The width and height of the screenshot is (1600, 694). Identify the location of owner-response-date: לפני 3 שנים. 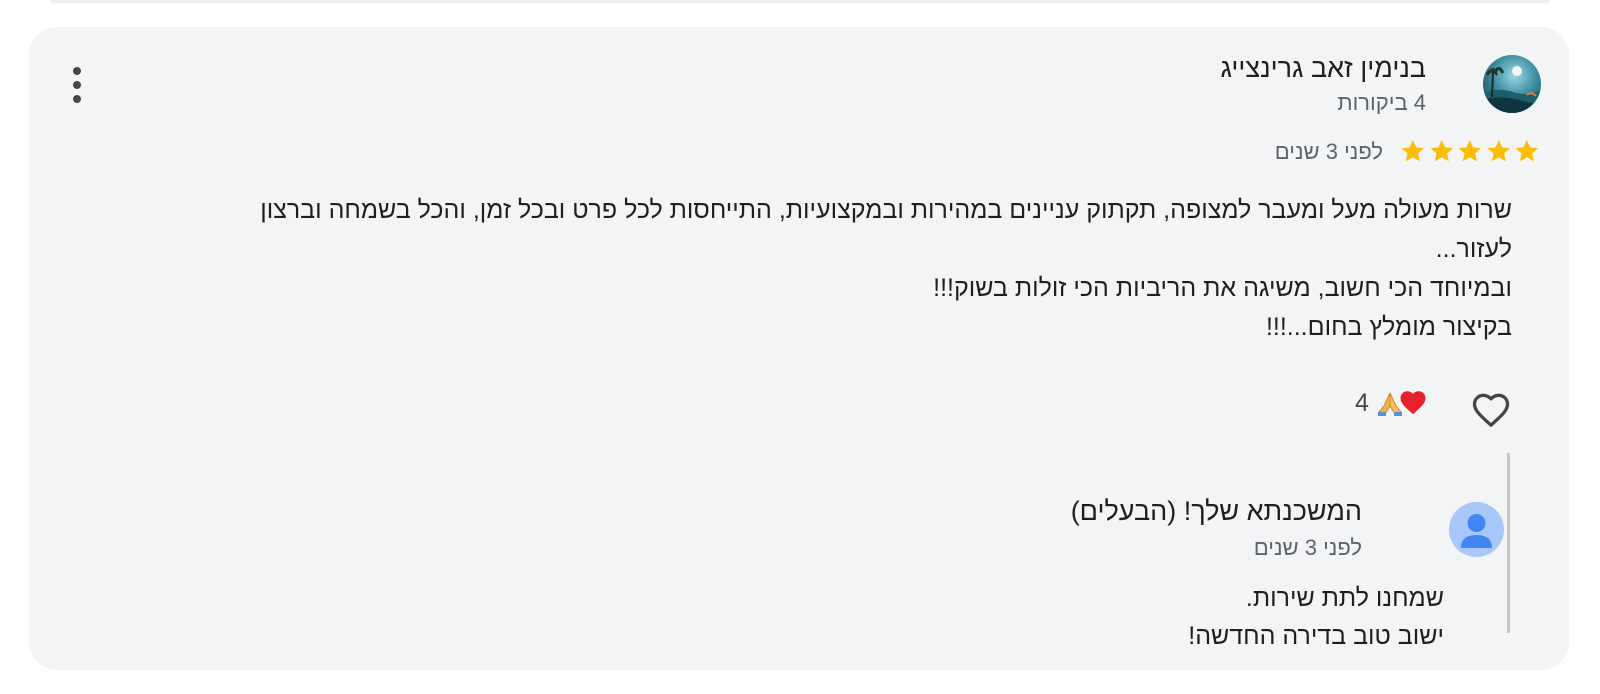
(1307, 547).